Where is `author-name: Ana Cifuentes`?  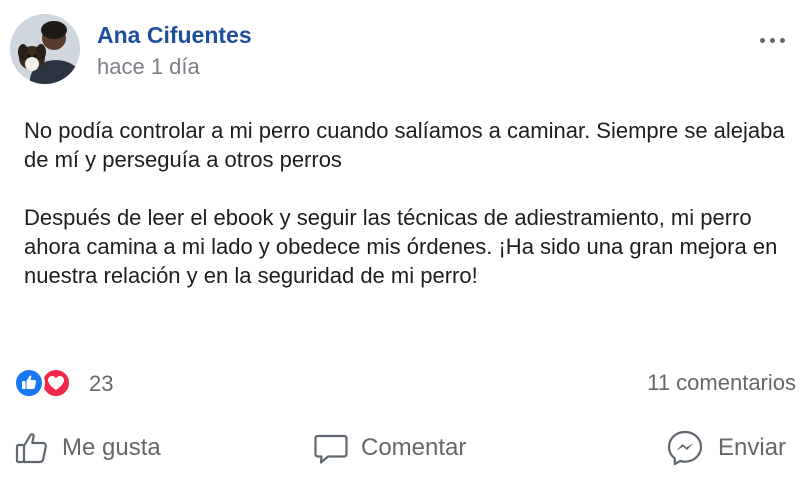 author-name: Ana Cifuentes is located at coordinates (174, 35).